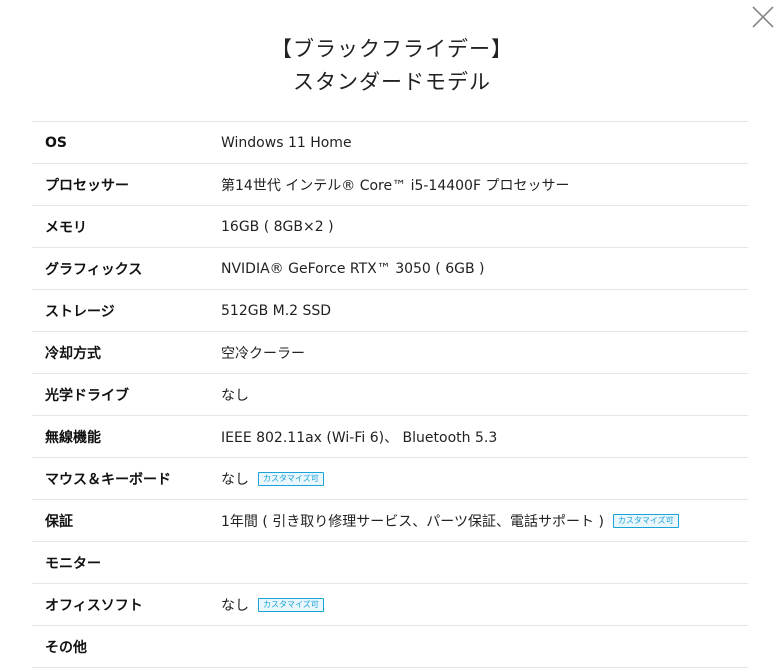  I want to click on spec-value: 16GB ( 8GB×2 ), so click(277, 226).